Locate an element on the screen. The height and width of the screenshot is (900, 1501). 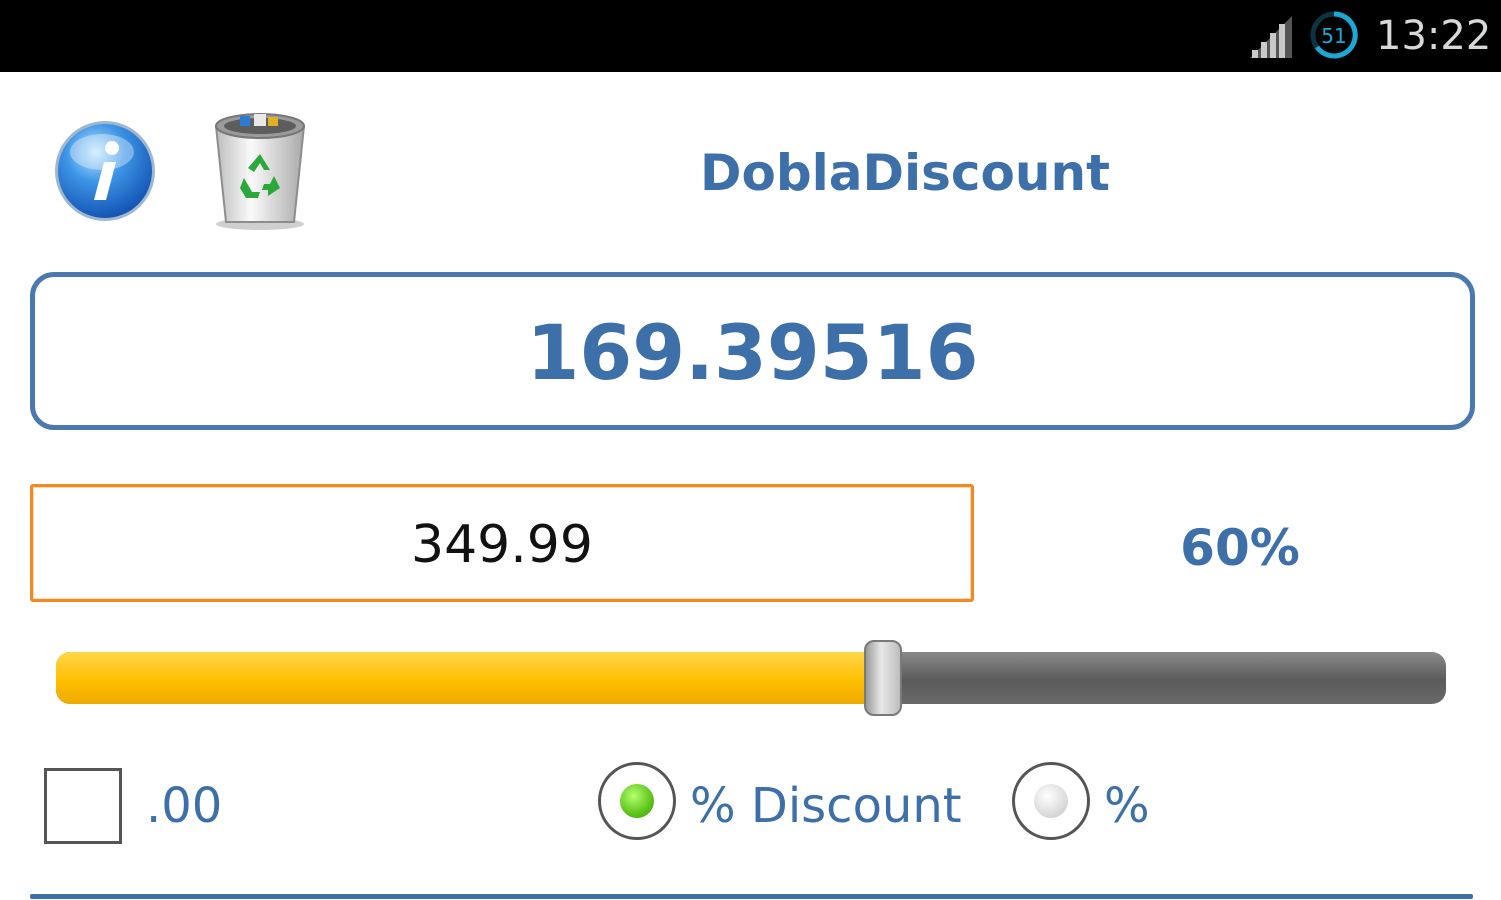
discount-percent-label: 60% is located at coordinates (1240, 548).